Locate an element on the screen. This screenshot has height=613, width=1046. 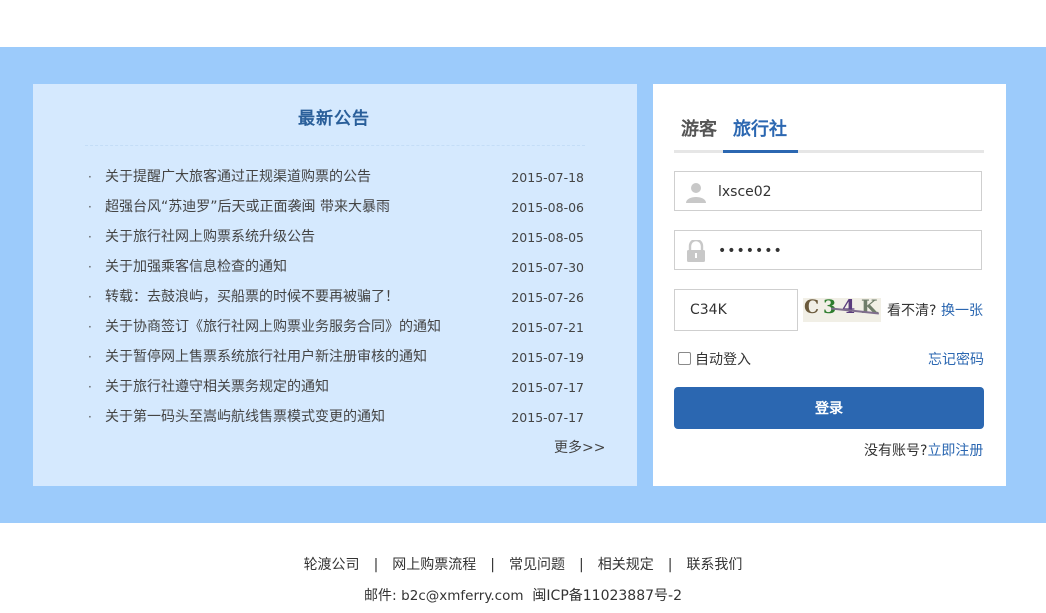
forgot-password-link: 忘记密码 is located at coordinates (956, 359).